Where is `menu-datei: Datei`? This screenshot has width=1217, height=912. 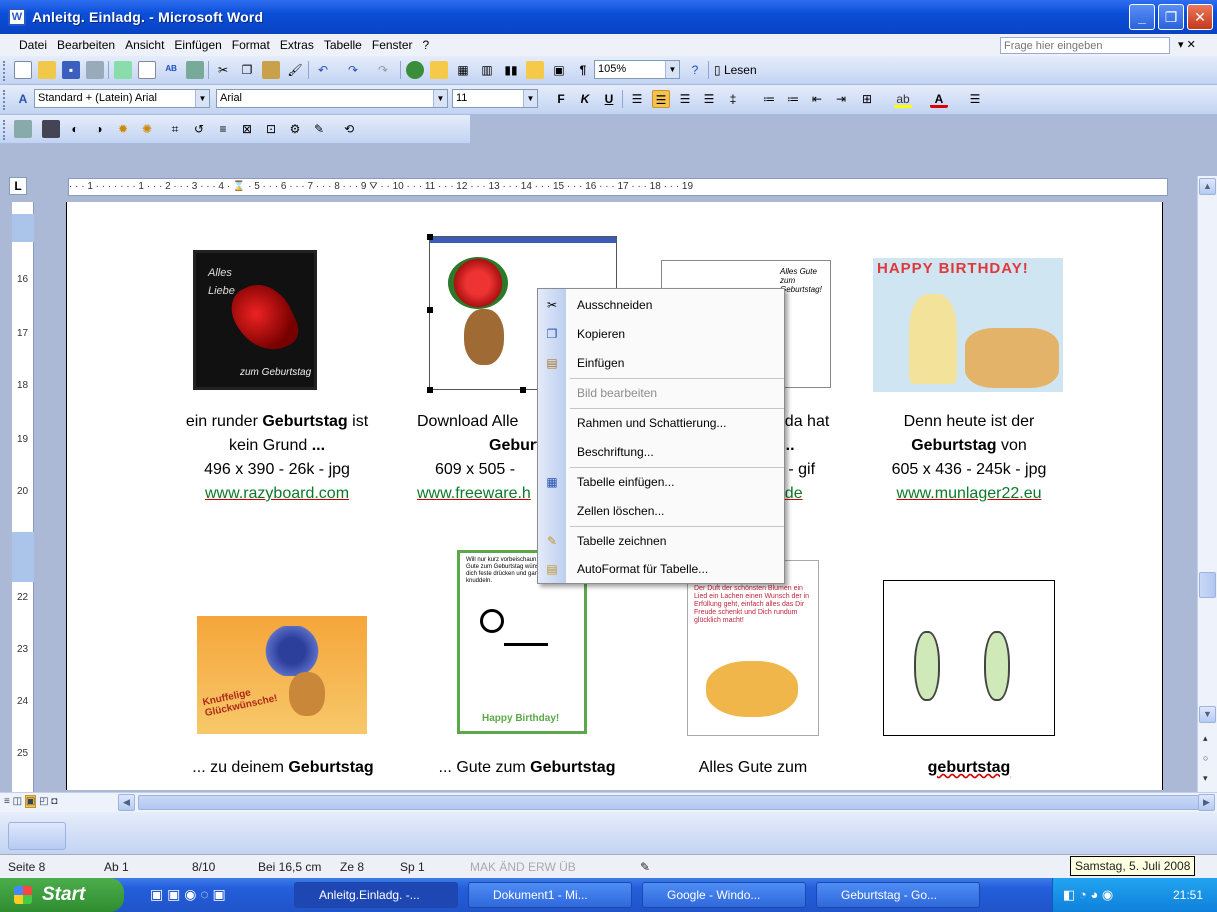 menu-datei: Datei is located at coordinates (33, 45).